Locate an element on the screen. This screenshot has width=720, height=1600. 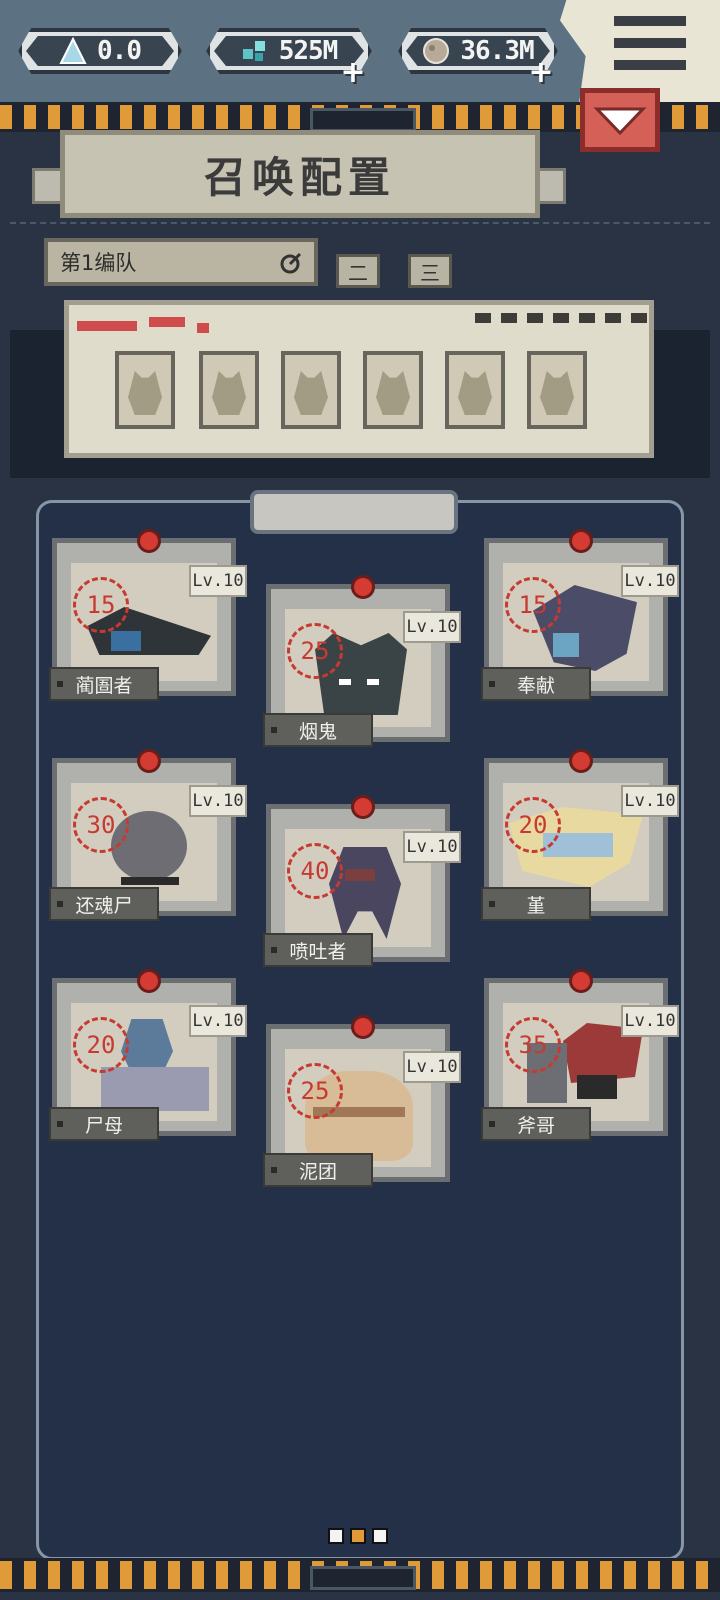
main-menu-button is located at coordinates (640, 51).